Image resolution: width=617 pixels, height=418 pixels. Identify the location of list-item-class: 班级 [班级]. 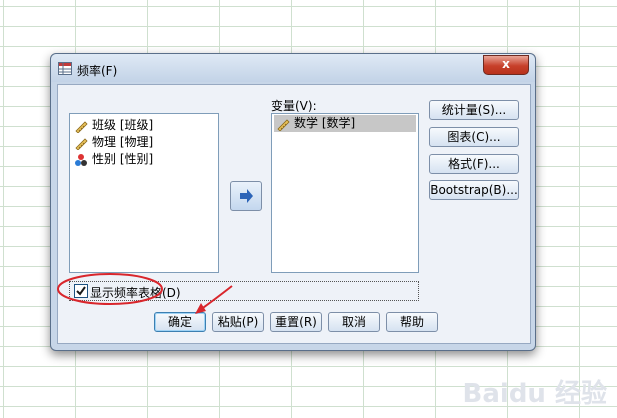
(144, 125).